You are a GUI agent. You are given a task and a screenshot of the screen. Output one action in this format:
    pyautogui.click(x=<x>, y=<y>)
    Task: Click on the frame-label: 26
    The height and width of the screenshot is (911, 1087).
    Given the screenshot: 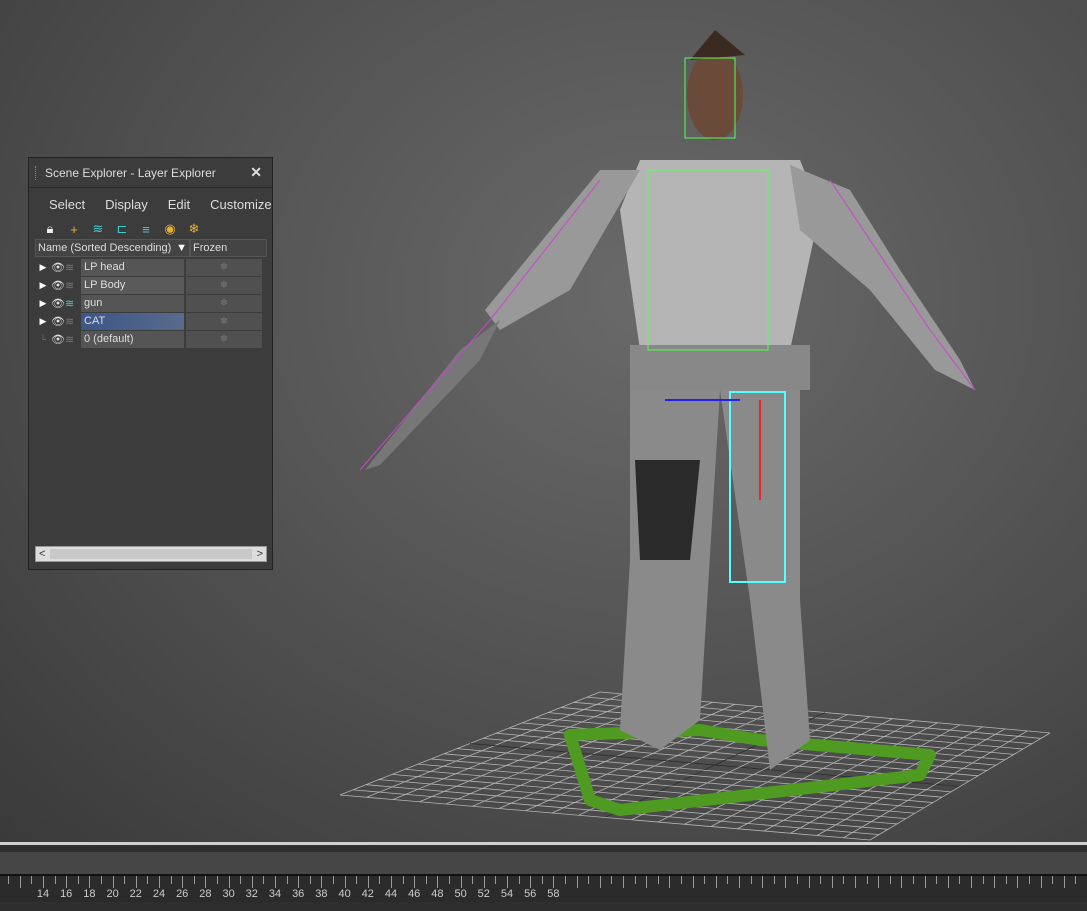 What is the action you would take?
    pyautogui.click(x=182, y=894)
    